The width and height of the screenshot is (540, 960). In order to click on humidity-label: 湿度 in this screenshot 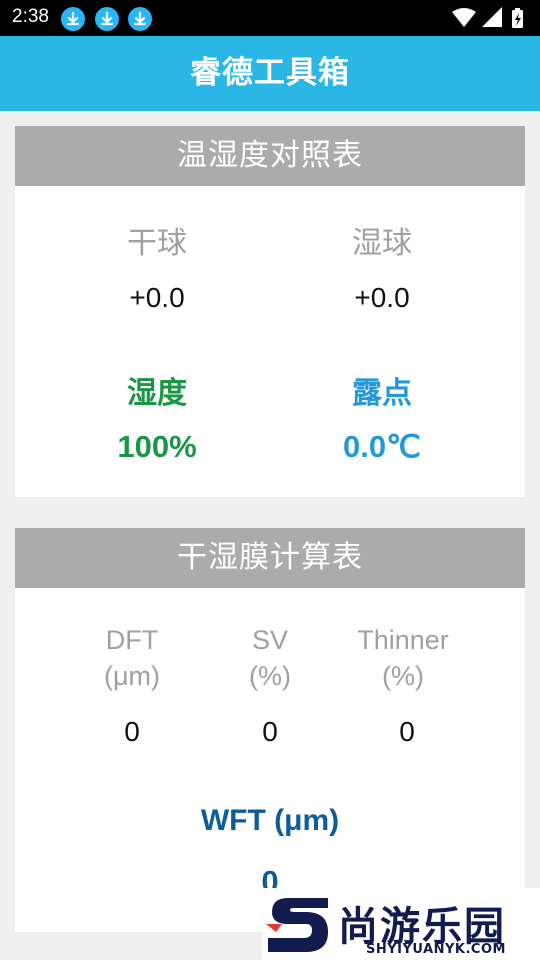, I will do `click(157, 393)`.